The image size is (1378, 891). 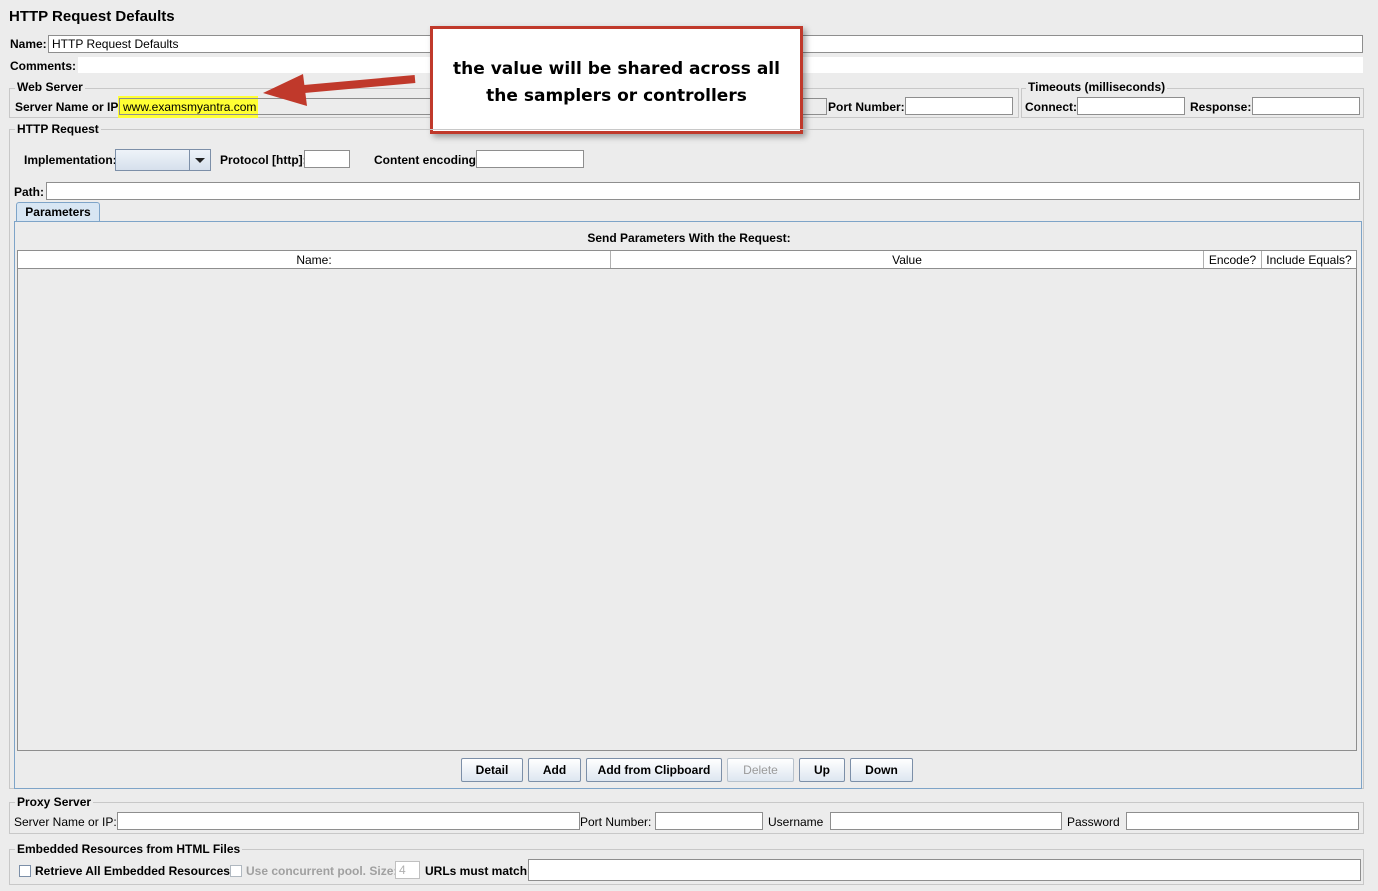 What do you see at coordinates (881, 770) in the screenshot?
I see `down-button: Down` at bounding box center [881, 770].